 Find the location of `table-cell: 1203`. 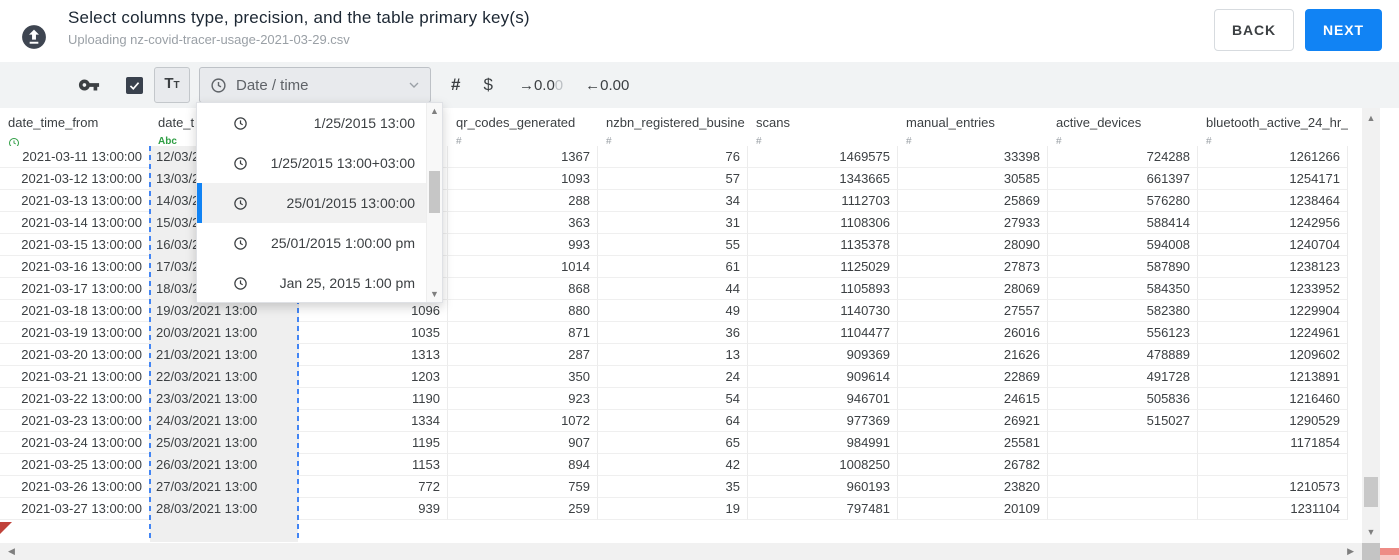

table-cell: 1203 is located at coordinates (373, 377).